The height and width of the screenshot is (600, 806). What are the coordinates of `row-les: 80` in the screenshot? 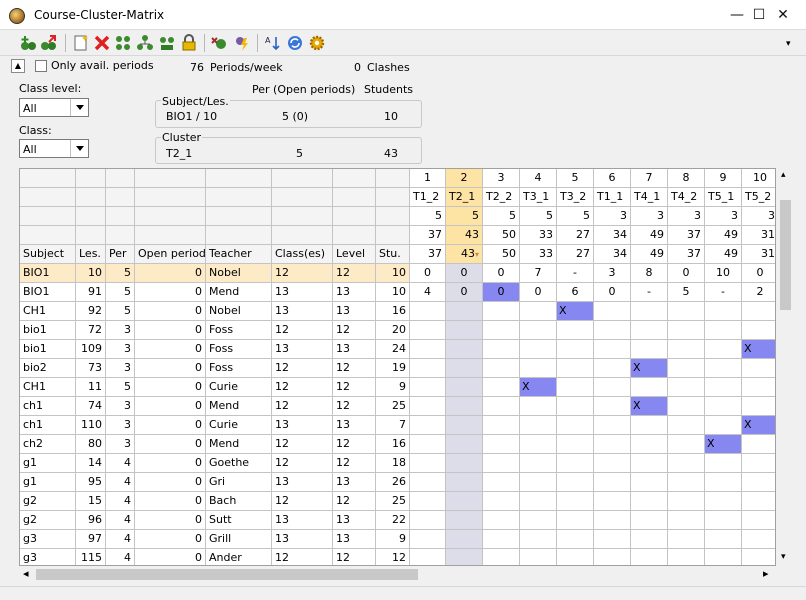 It's located at (91, 444).